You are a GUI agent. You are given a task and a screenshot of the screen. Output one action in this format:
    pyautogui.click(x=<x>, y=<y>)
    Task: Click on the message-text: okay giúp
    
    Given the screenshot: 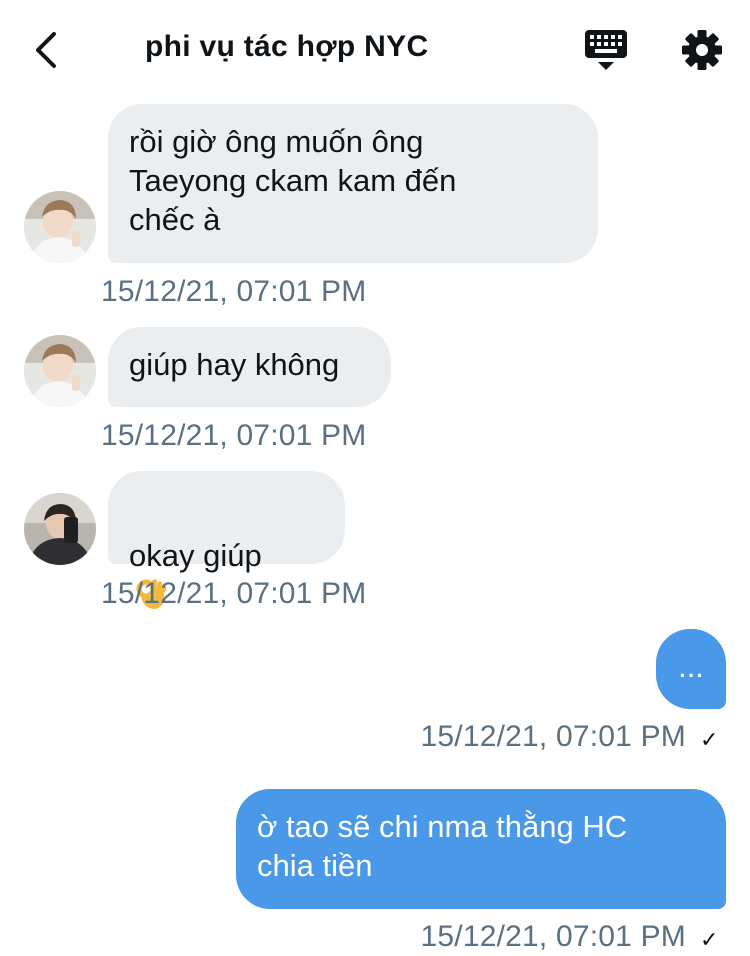 What is the action you would take?
    pyautogui.click(x=195, y=555)
    